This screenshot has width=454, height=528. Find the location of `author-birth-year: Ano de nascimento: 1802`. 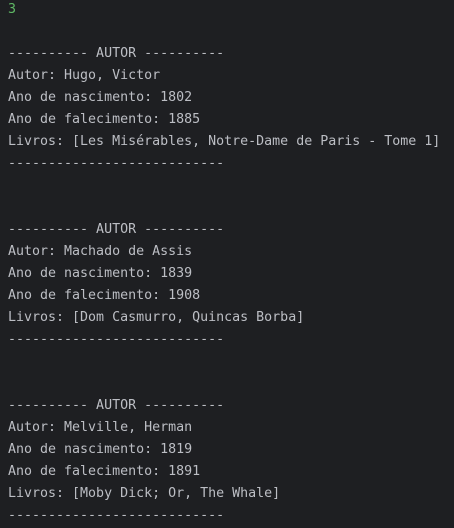

author-birth-year: Ano de nascimento: 1802 is located at coordinates (100, 97).